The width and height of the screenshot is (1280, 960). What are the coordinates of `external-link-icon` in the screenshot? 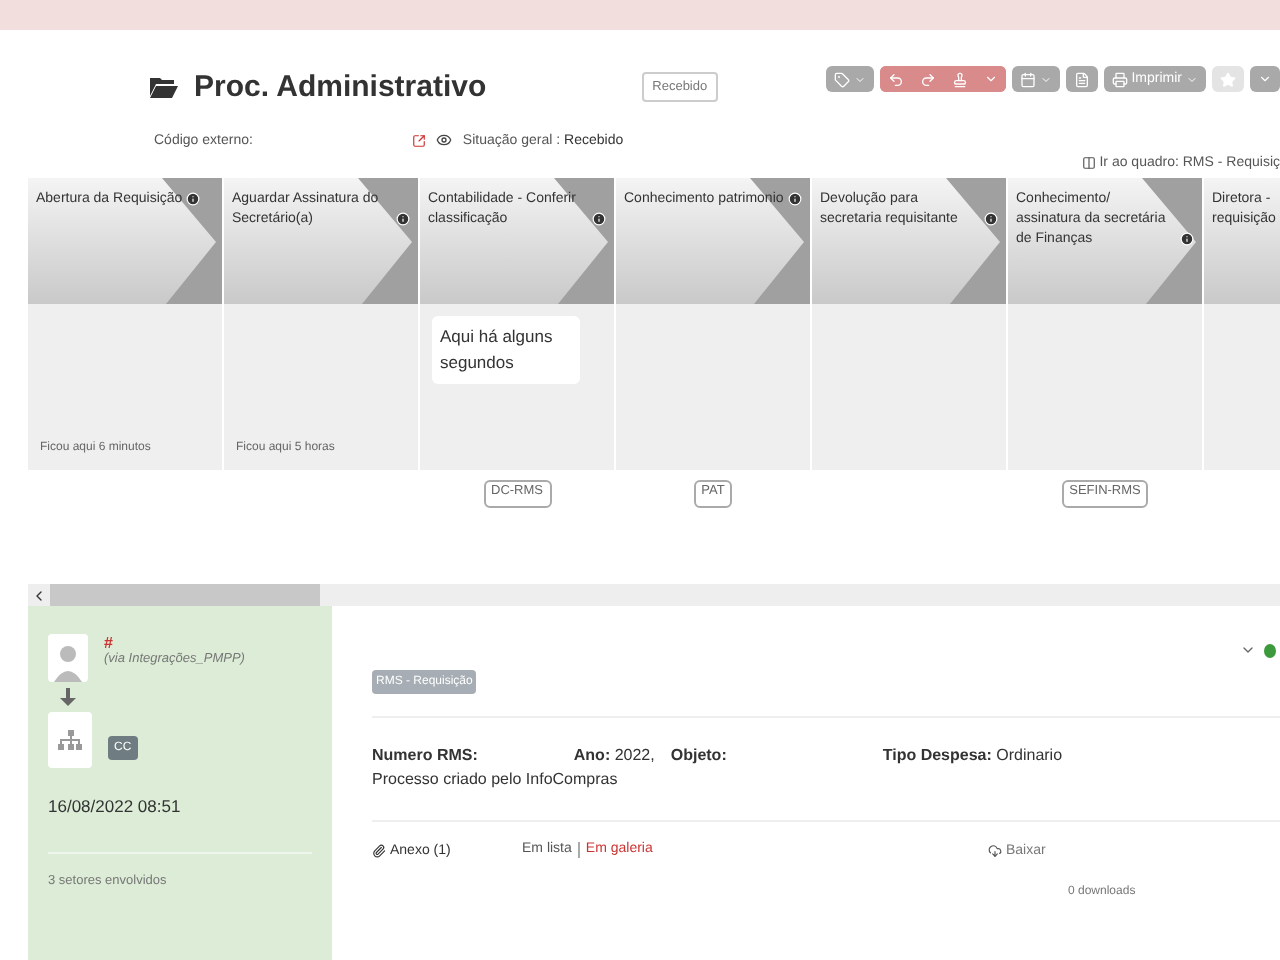 It's located at (419, 140).